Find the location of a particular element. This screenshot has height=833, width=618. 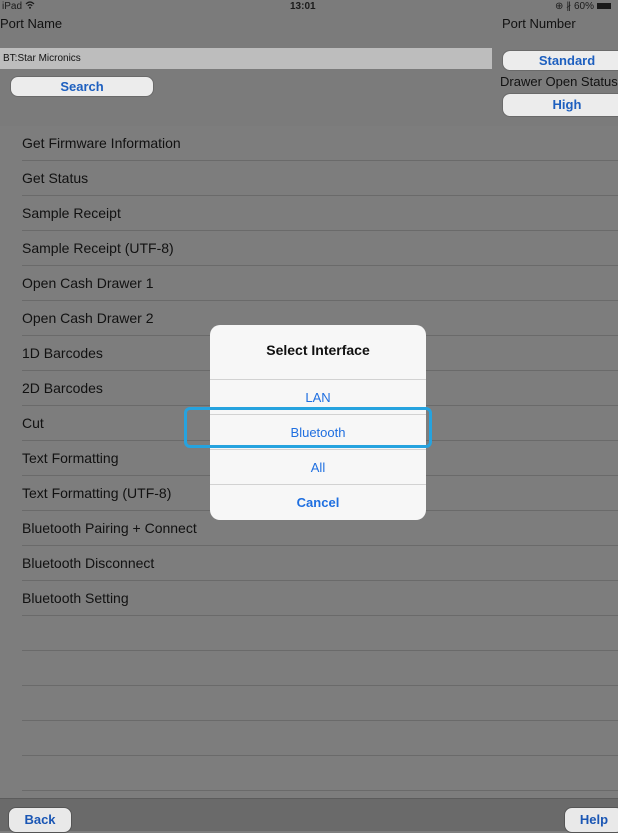

list-item: Bluetooth Disconnect is located at coordinates (309, 563).